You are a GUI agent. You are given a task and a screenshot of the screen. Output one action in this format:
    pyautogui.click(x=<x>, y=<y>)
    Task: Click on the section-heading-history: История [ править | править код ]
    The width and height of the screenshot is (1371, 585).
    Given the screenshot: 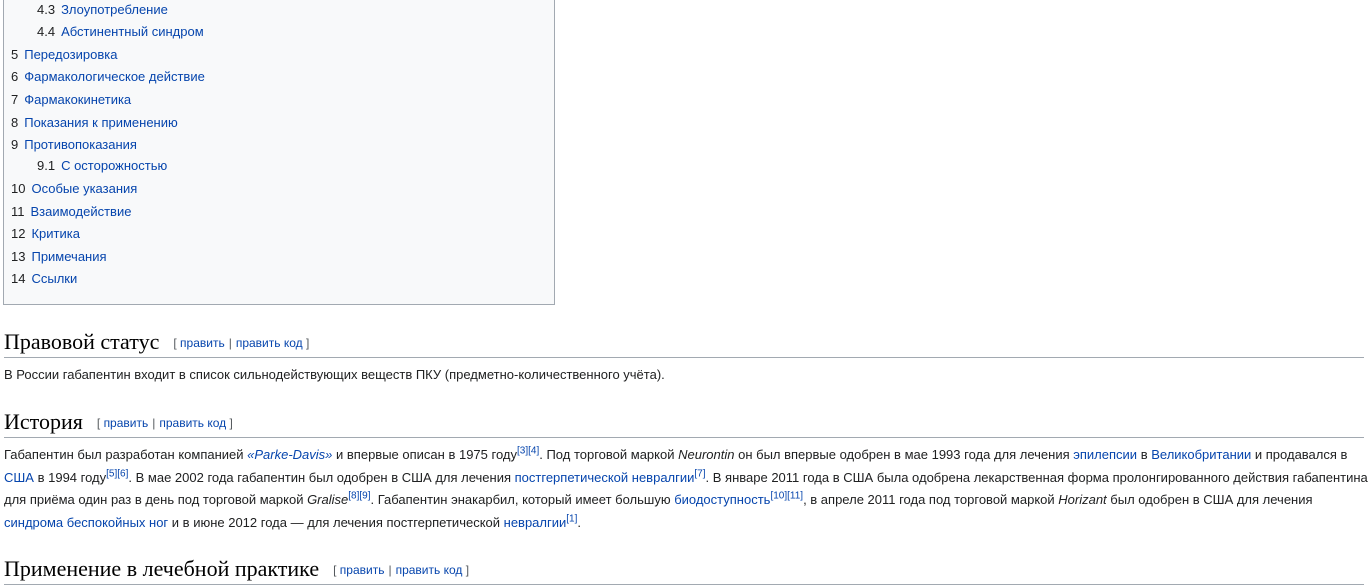 What is the action you would take?
    pyautogui.click(x=684, y=423)
    